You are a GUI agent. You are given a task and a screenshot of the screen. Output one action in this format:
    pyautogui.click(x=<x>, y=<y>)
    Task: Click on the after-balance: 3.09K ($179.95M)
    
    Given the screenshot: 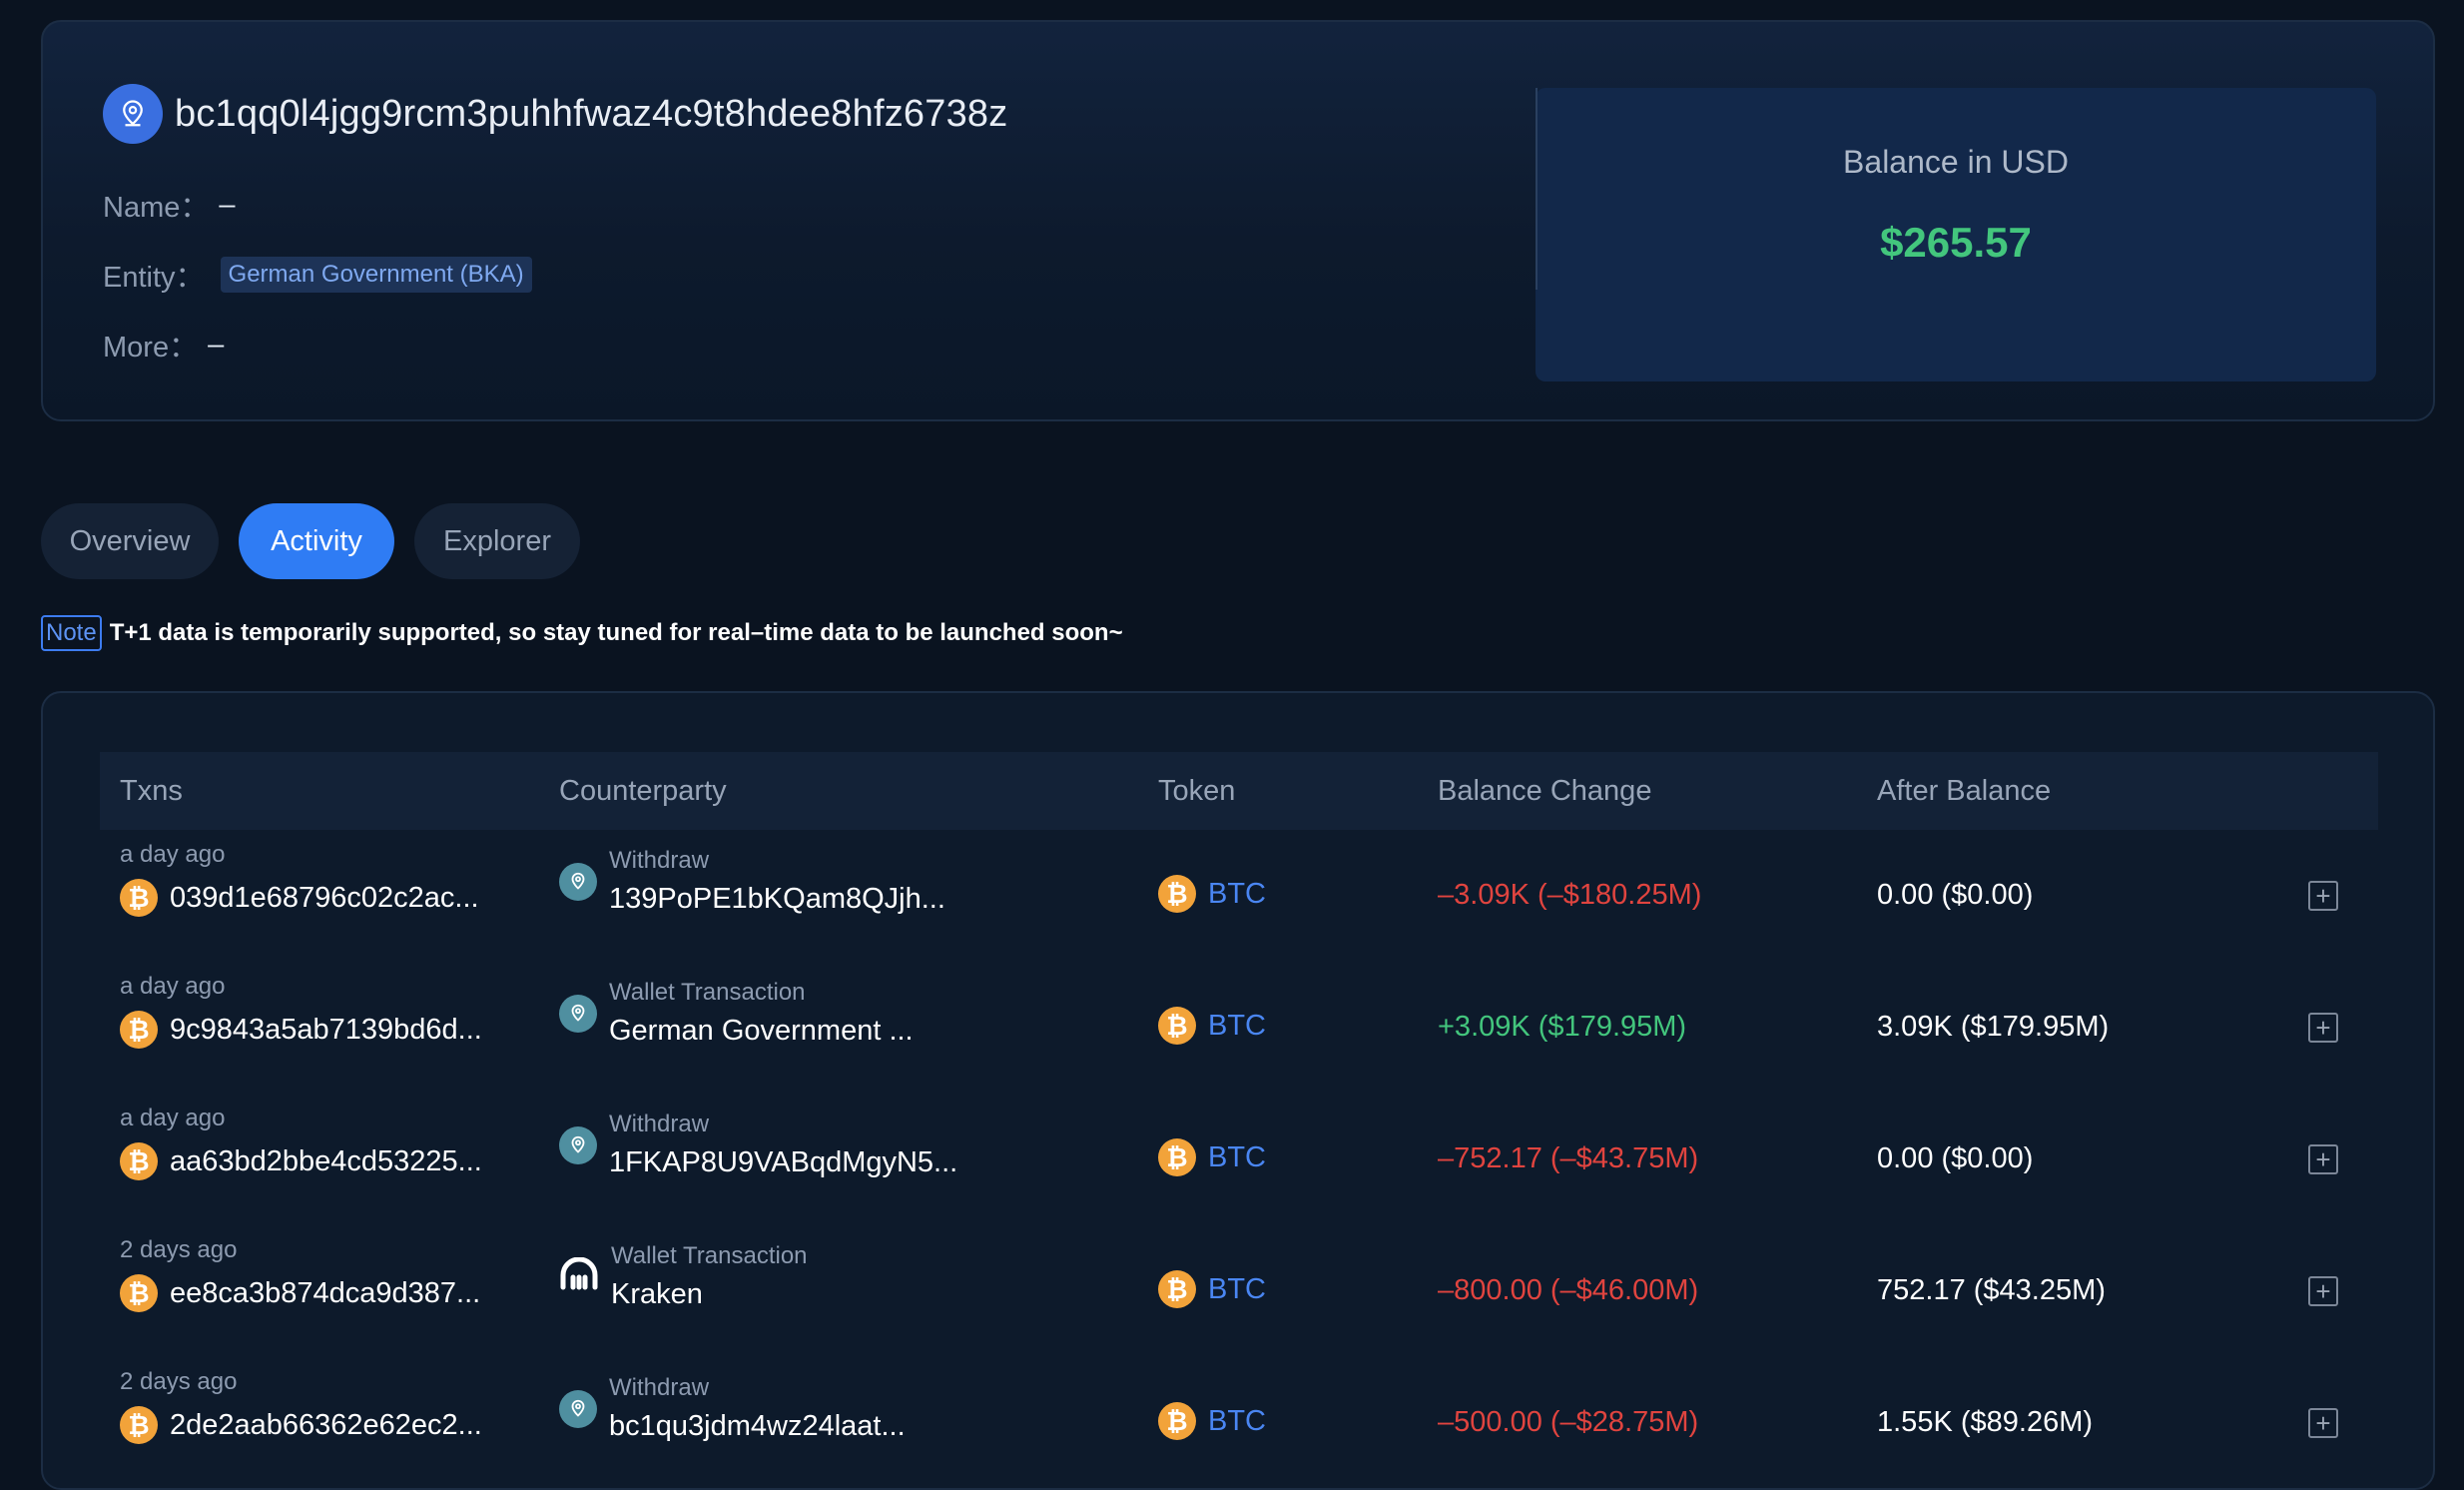 What is the action you would take?
    pyautogui.click(x=1993, y=1027)
    